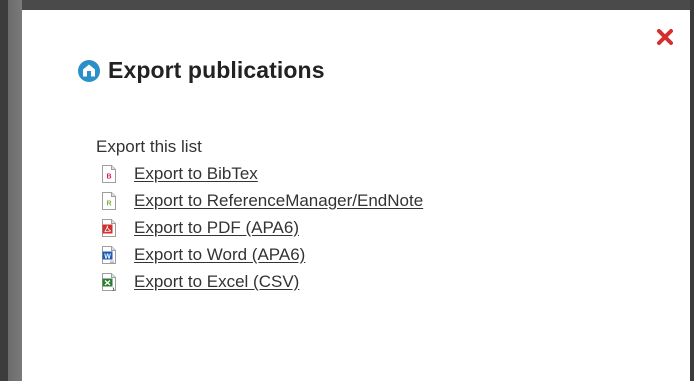 The width and height of the screenshot is (694, 381). I want to click on section-label: Export this list, so click(149, 146).